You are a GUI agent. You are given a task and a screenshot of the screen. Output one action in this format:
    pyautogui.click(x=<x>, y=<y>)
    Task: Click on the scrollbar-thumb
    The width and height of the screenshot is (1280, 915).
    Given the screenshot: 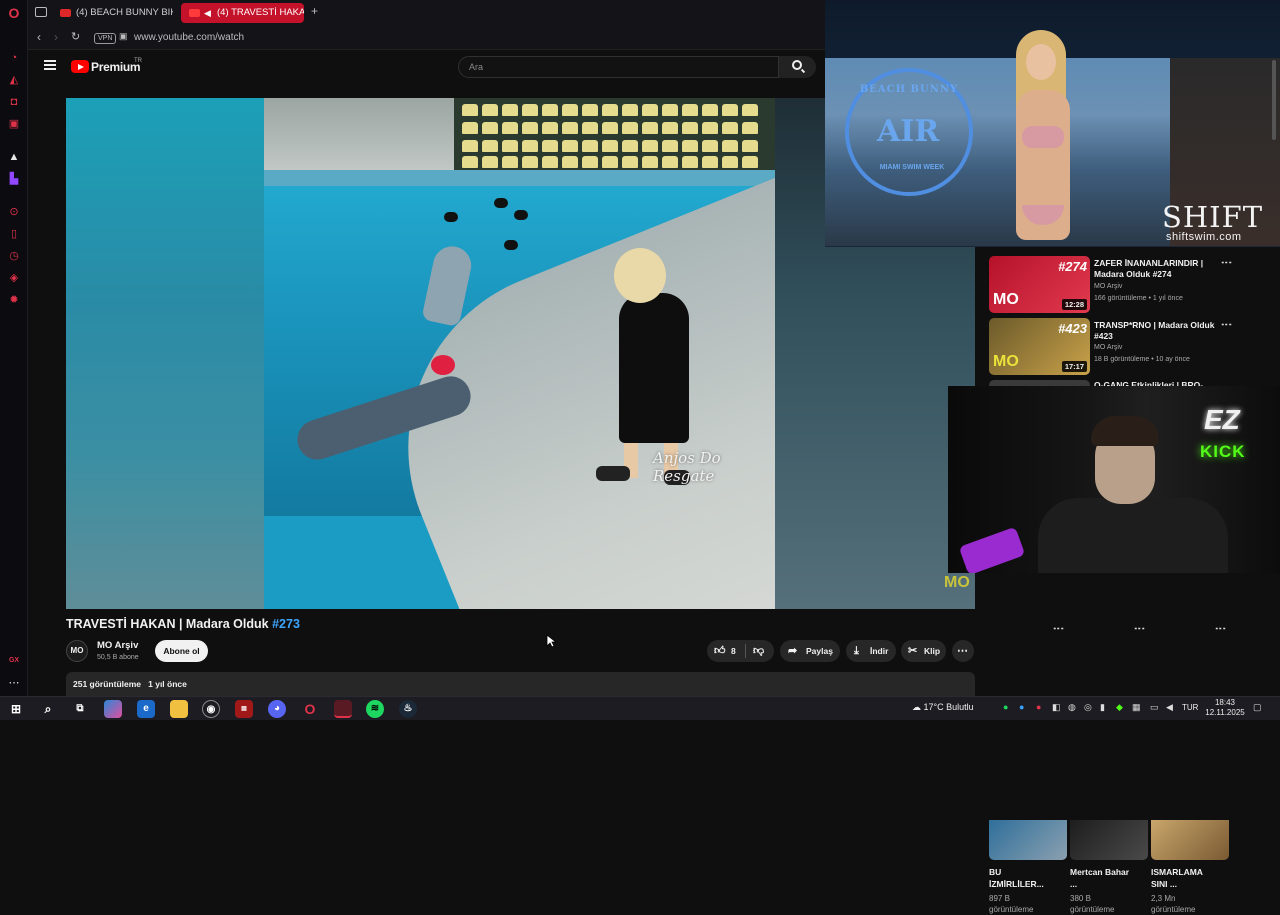 What is the action you would take?
    pyautogui.click(x=1274, y=100)
    